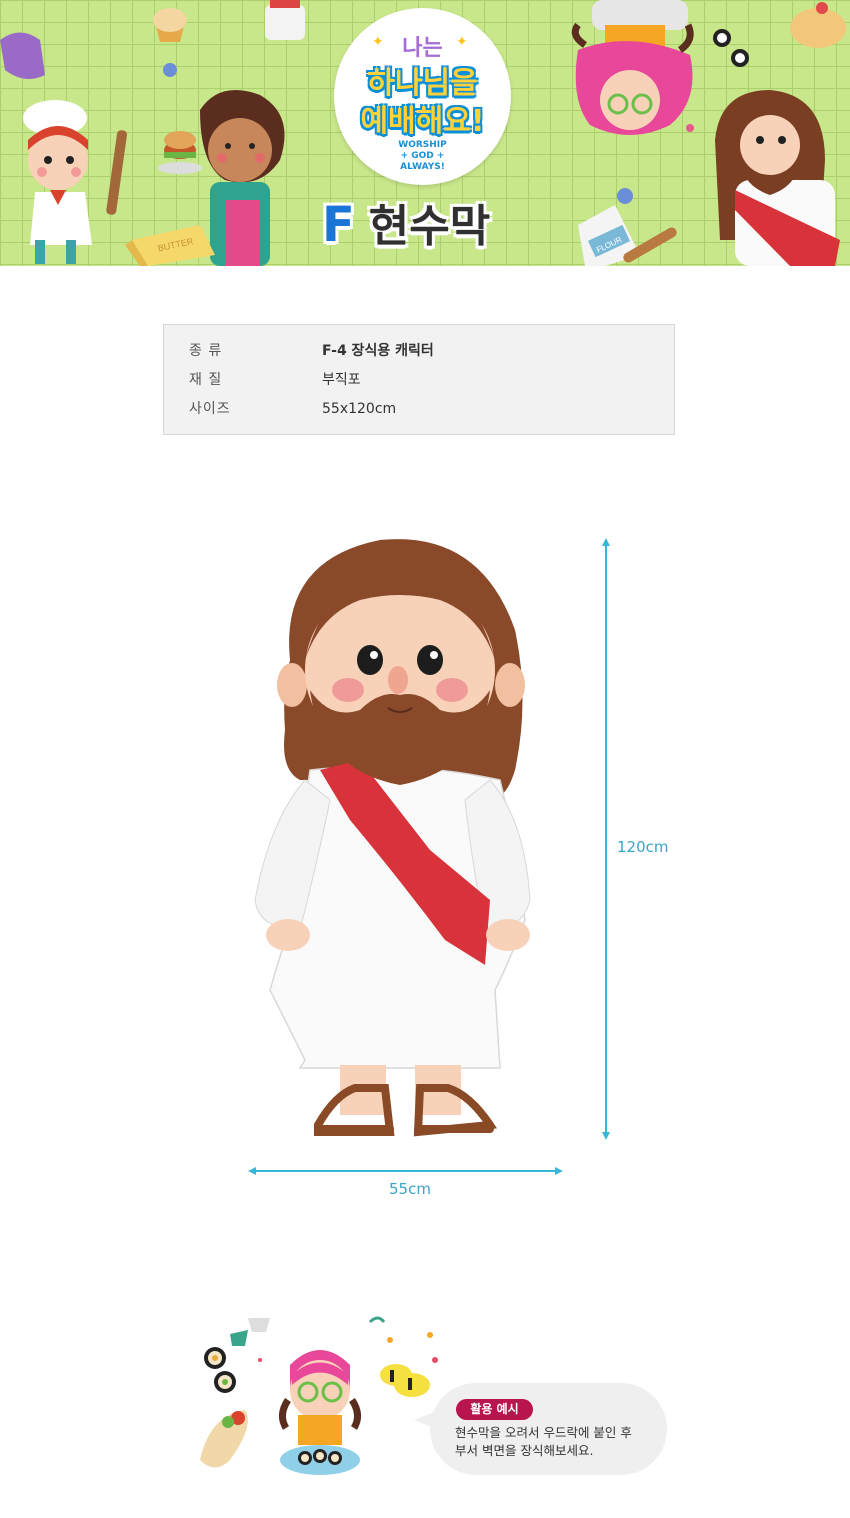 The height and width of the screenshot is (1518, 850). Describe the element at coordinates (559, 1171) in the screenshot. I see `arrow-right-icon` at that location.